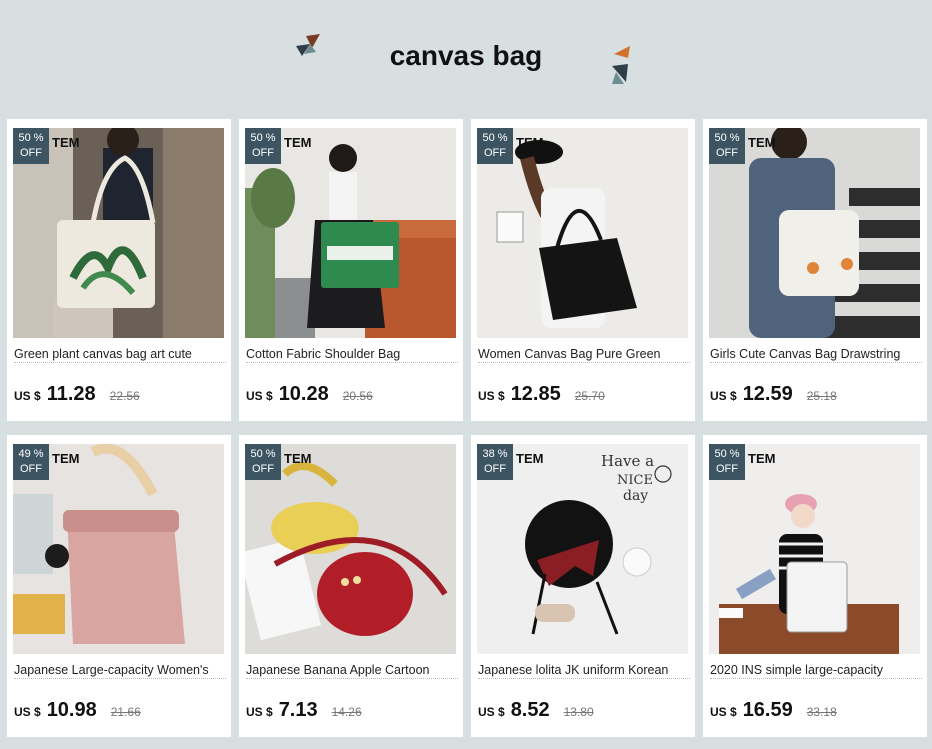  Describe the element at coordinates (120, 355) in the screenshot. I see `product-name: Green plant canvas bag art cute` at that location.